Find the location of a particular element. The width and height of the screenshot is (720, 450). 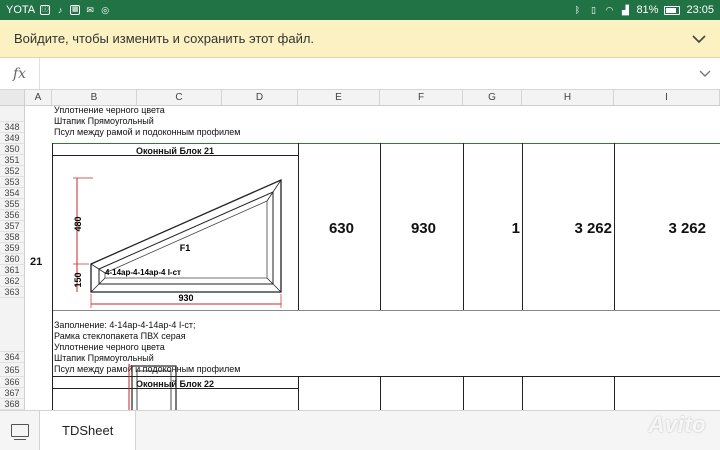

column-header-c: C is located at coordinates (179, 98).